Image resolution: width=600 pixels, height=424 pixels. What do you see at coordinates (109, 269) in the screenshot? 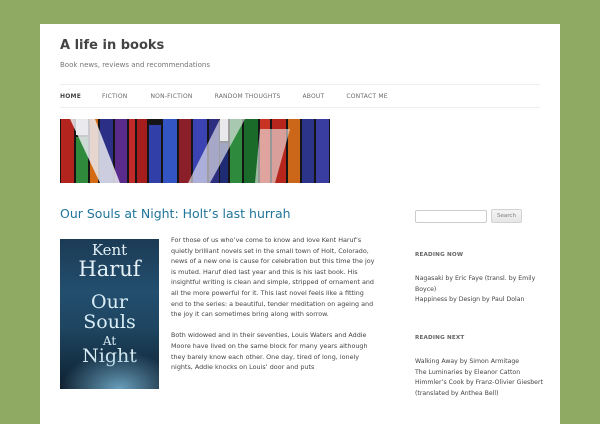
I see `cover-author-last: Haruf` at bounding box center [109, 269].